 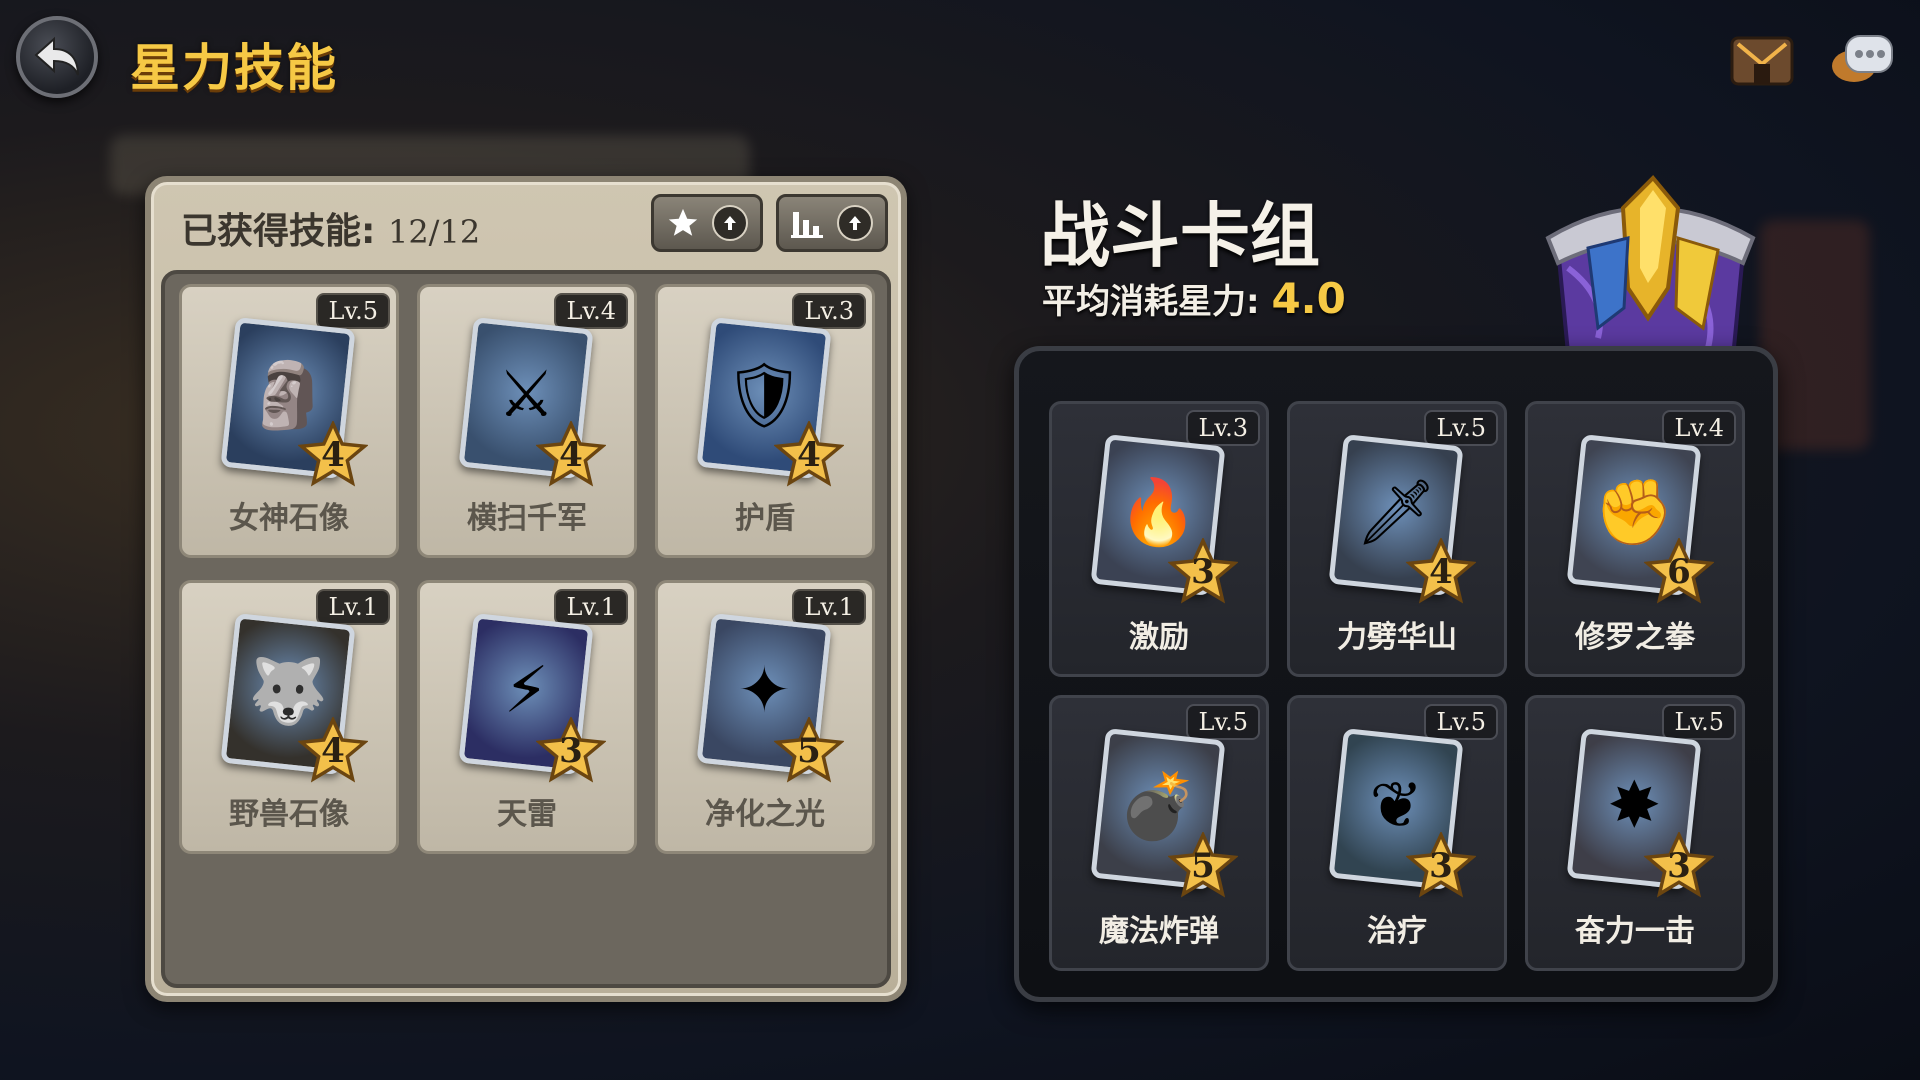 I want to click on skill-name: 魔法炸弹, so click(x=1159, y=931).